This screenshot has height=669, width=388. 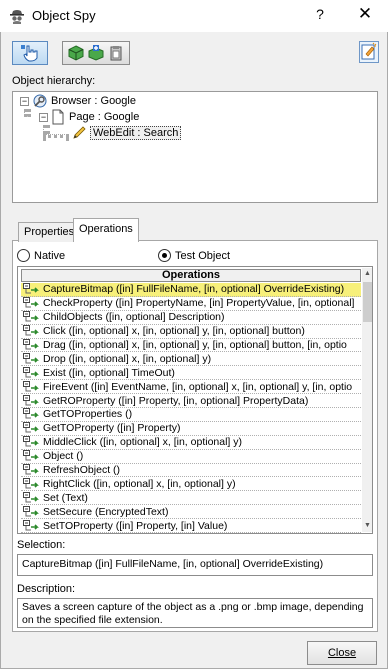 I want to click on highlight-icon, so click(x=369, y=51).